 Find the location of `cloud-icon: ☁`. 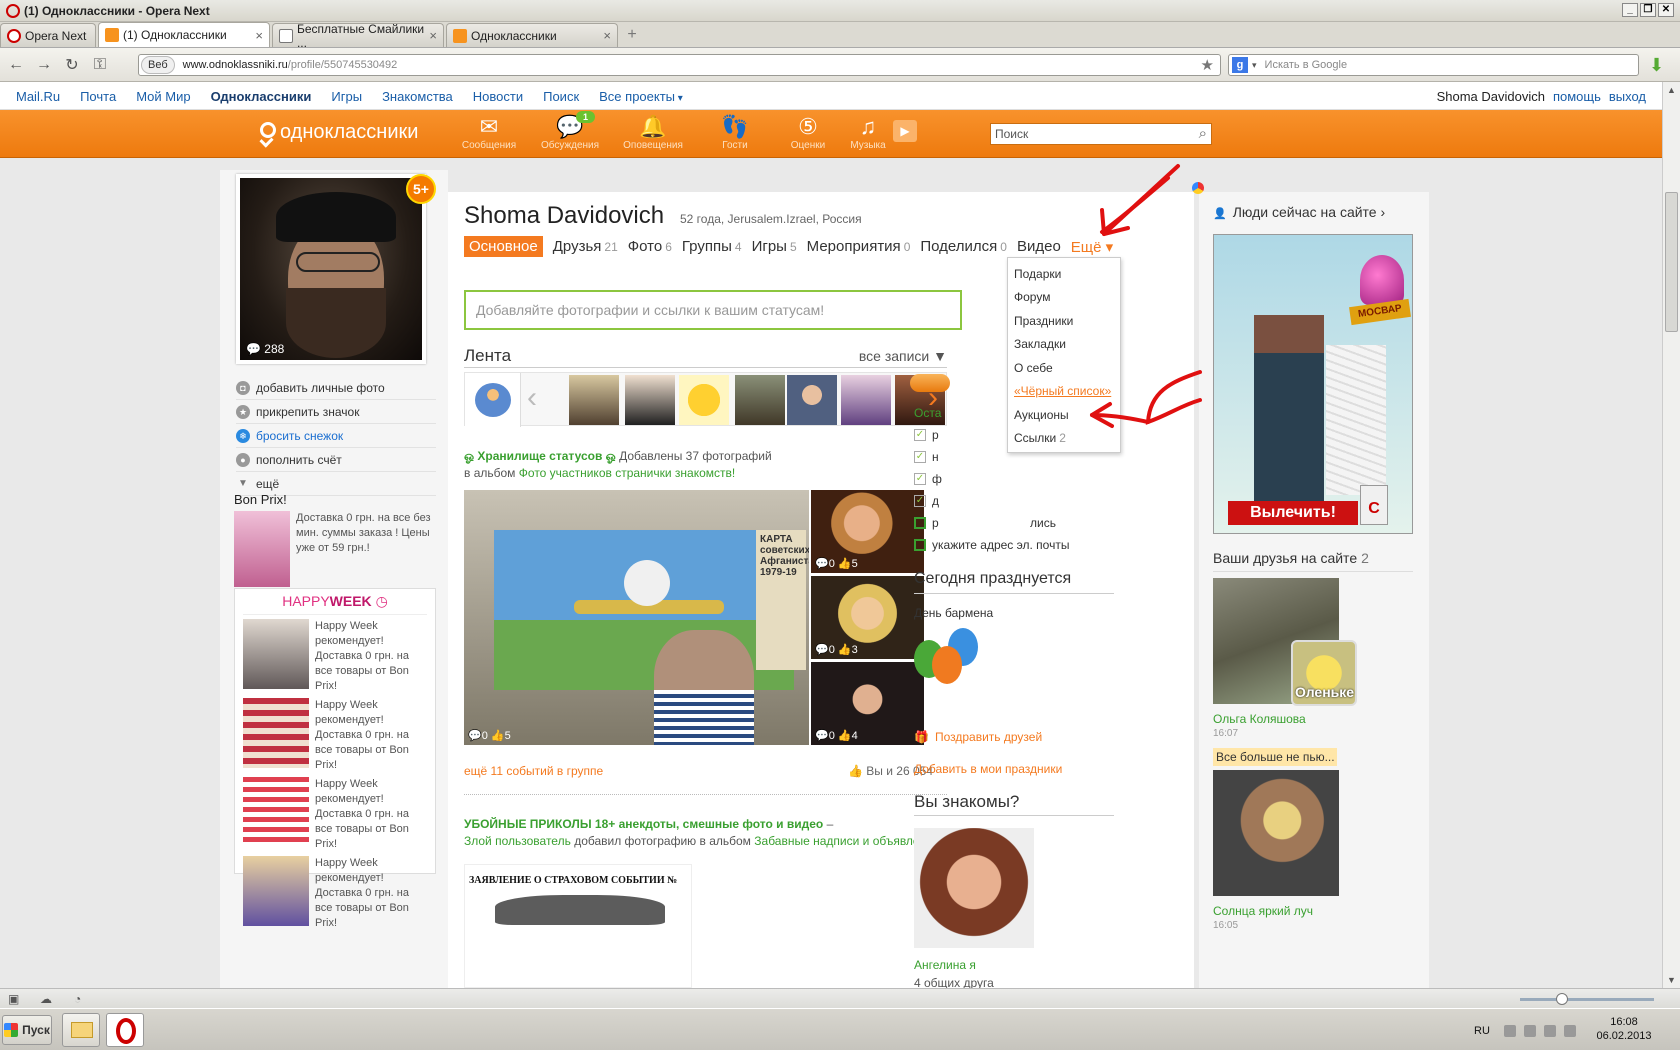

cloud-icon: ☁ is located at coordinates (46, 999).